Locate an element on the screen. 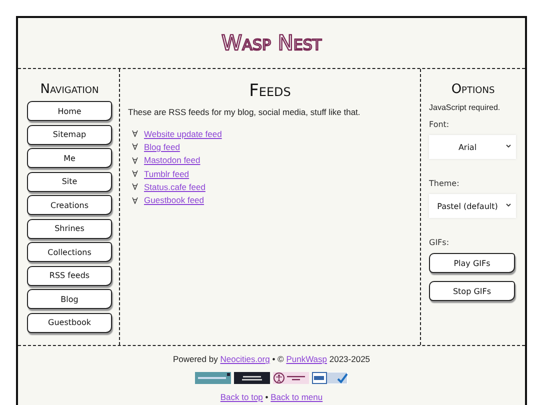 Image resolution: width=540 pixels, height=405 pixels. page-heading: Feeds is located at coordinates (270, 91).